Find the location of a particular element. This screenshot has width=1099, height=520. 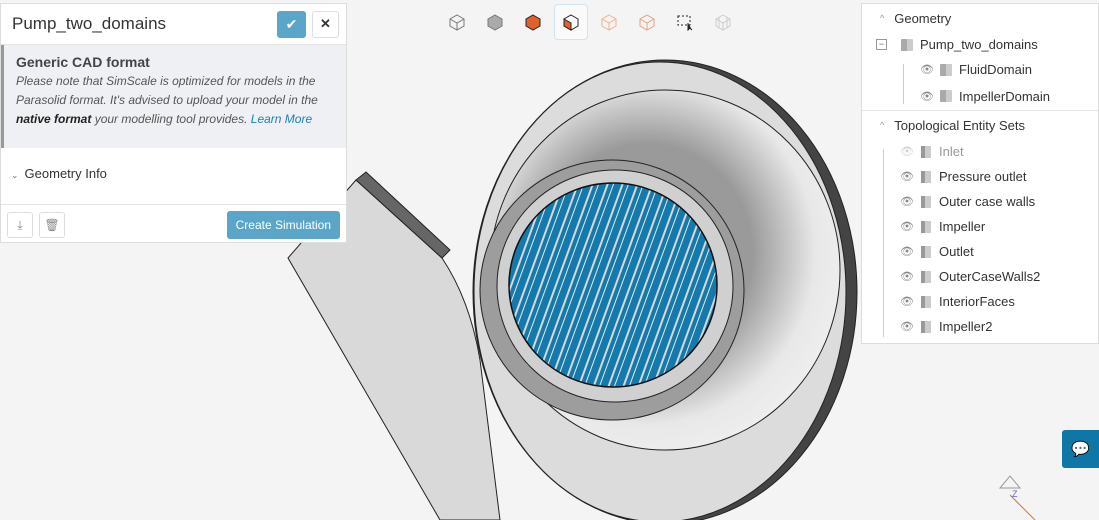

wireframe-view-button is located at coordinates (457, 22).